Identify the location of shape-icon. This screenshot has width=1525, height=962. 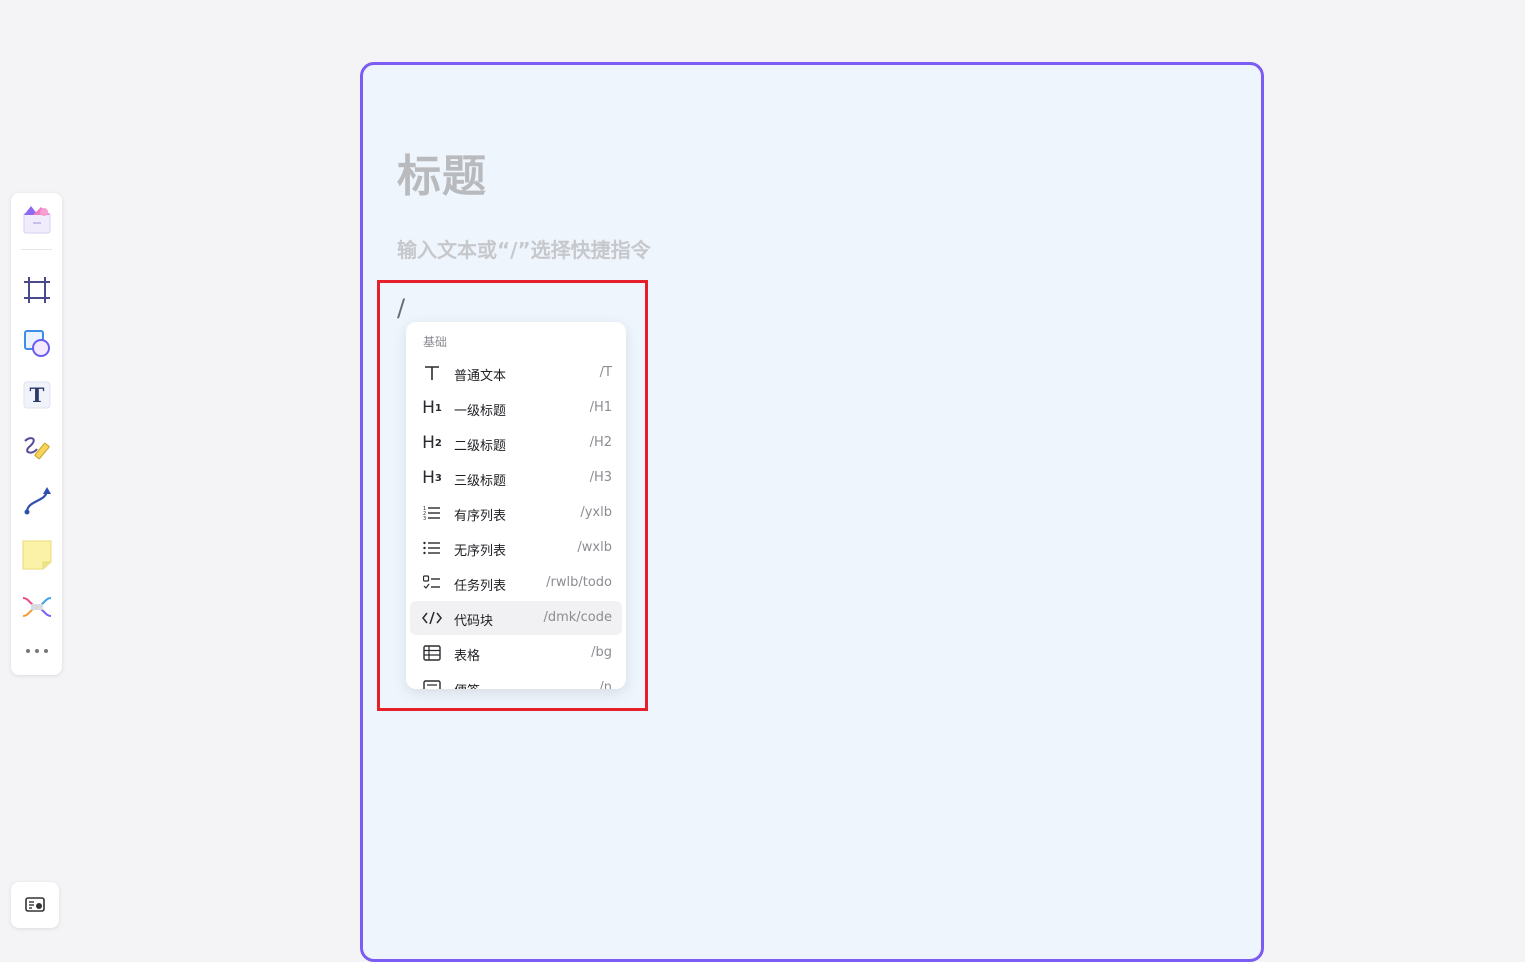
(36, 342).